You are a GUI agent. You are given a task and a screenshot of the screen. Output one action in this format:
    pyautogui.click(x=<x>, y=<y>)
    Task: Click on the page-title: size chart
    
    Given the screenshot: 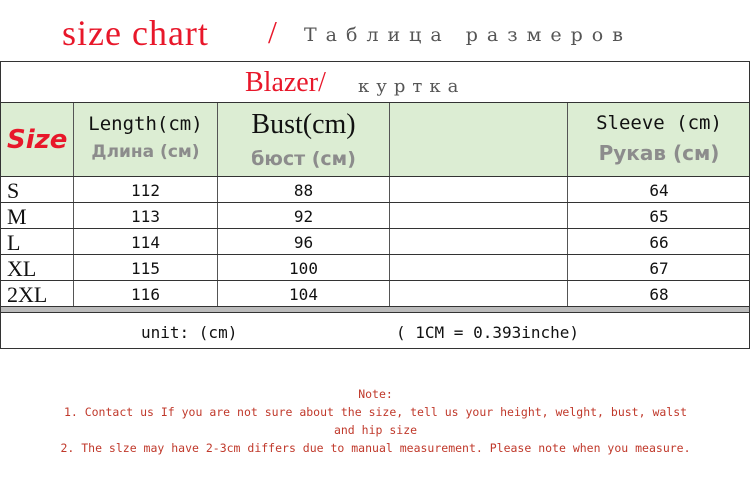 What is the action you would take?
    pyautogui.click(x=135, y=33)
    